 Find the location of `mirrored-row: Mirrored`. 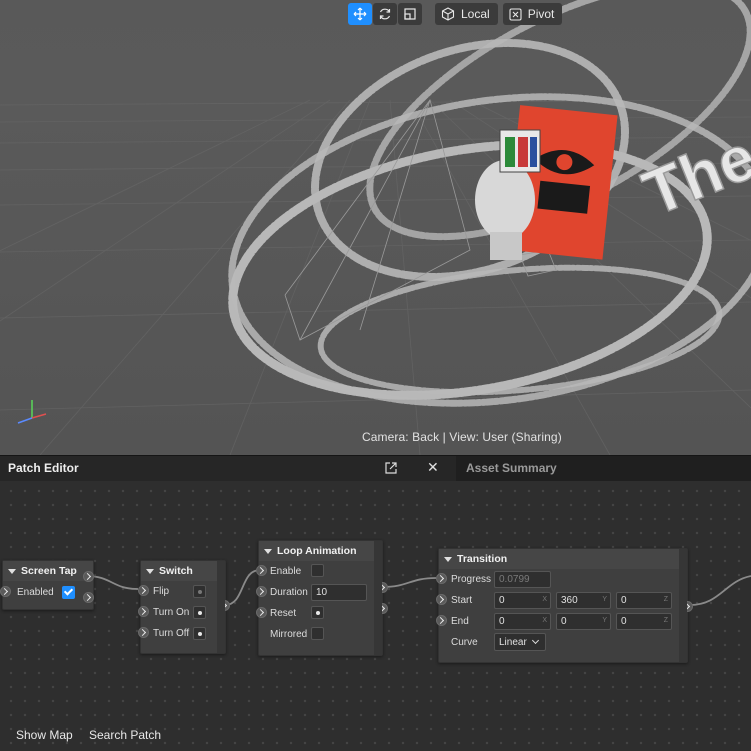

mirrored-row: Mirrored is located at coordinates (288, 634).